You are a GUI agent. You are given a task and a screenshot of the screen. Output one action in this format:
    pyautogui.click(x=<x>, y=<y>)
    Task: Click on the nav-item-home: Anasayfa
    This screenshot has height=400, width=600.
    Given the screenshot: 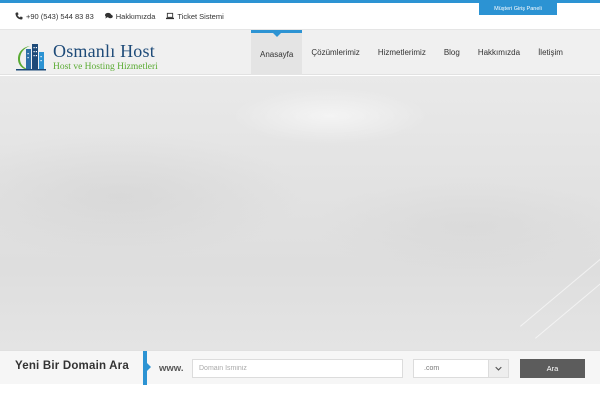 What is the action you would take?
    pyautogui.click(x=277, y=52)
    